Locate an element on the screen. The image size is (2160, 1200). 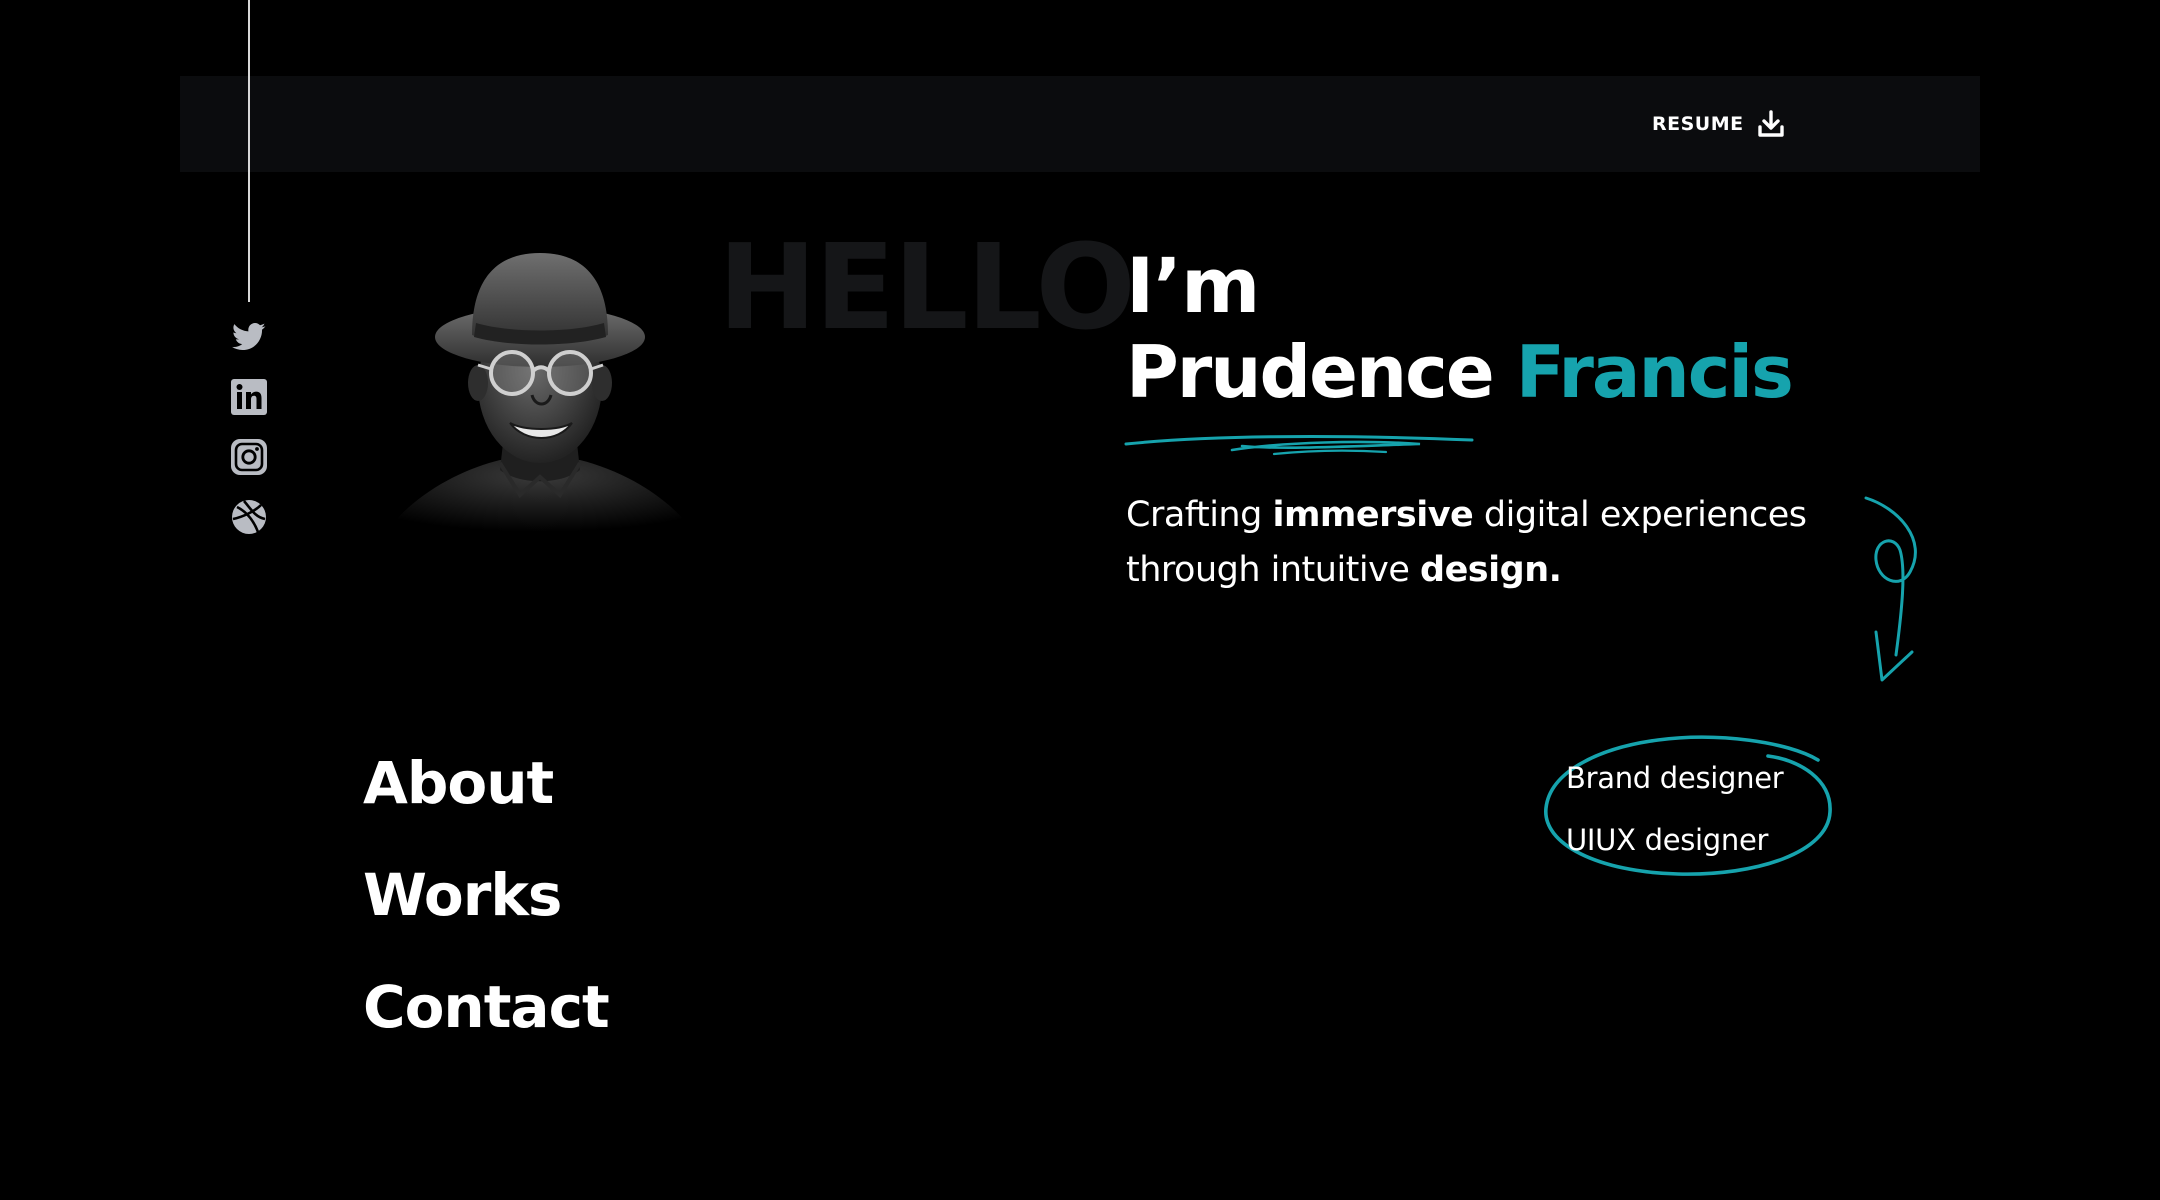
resume-download-button: RESUME is located at coordinates (1718, 124).